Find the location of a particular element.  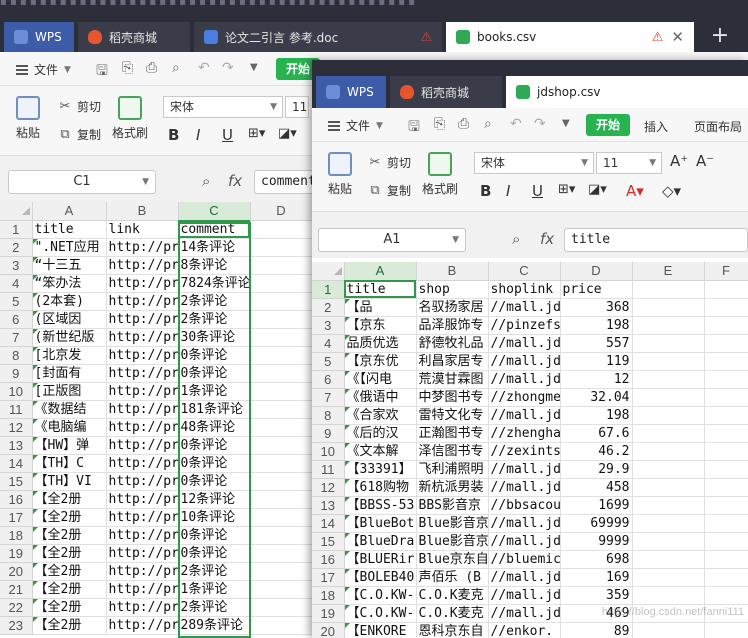

cut-button: ✂ 剪切 is located at coordinates (79, 106).